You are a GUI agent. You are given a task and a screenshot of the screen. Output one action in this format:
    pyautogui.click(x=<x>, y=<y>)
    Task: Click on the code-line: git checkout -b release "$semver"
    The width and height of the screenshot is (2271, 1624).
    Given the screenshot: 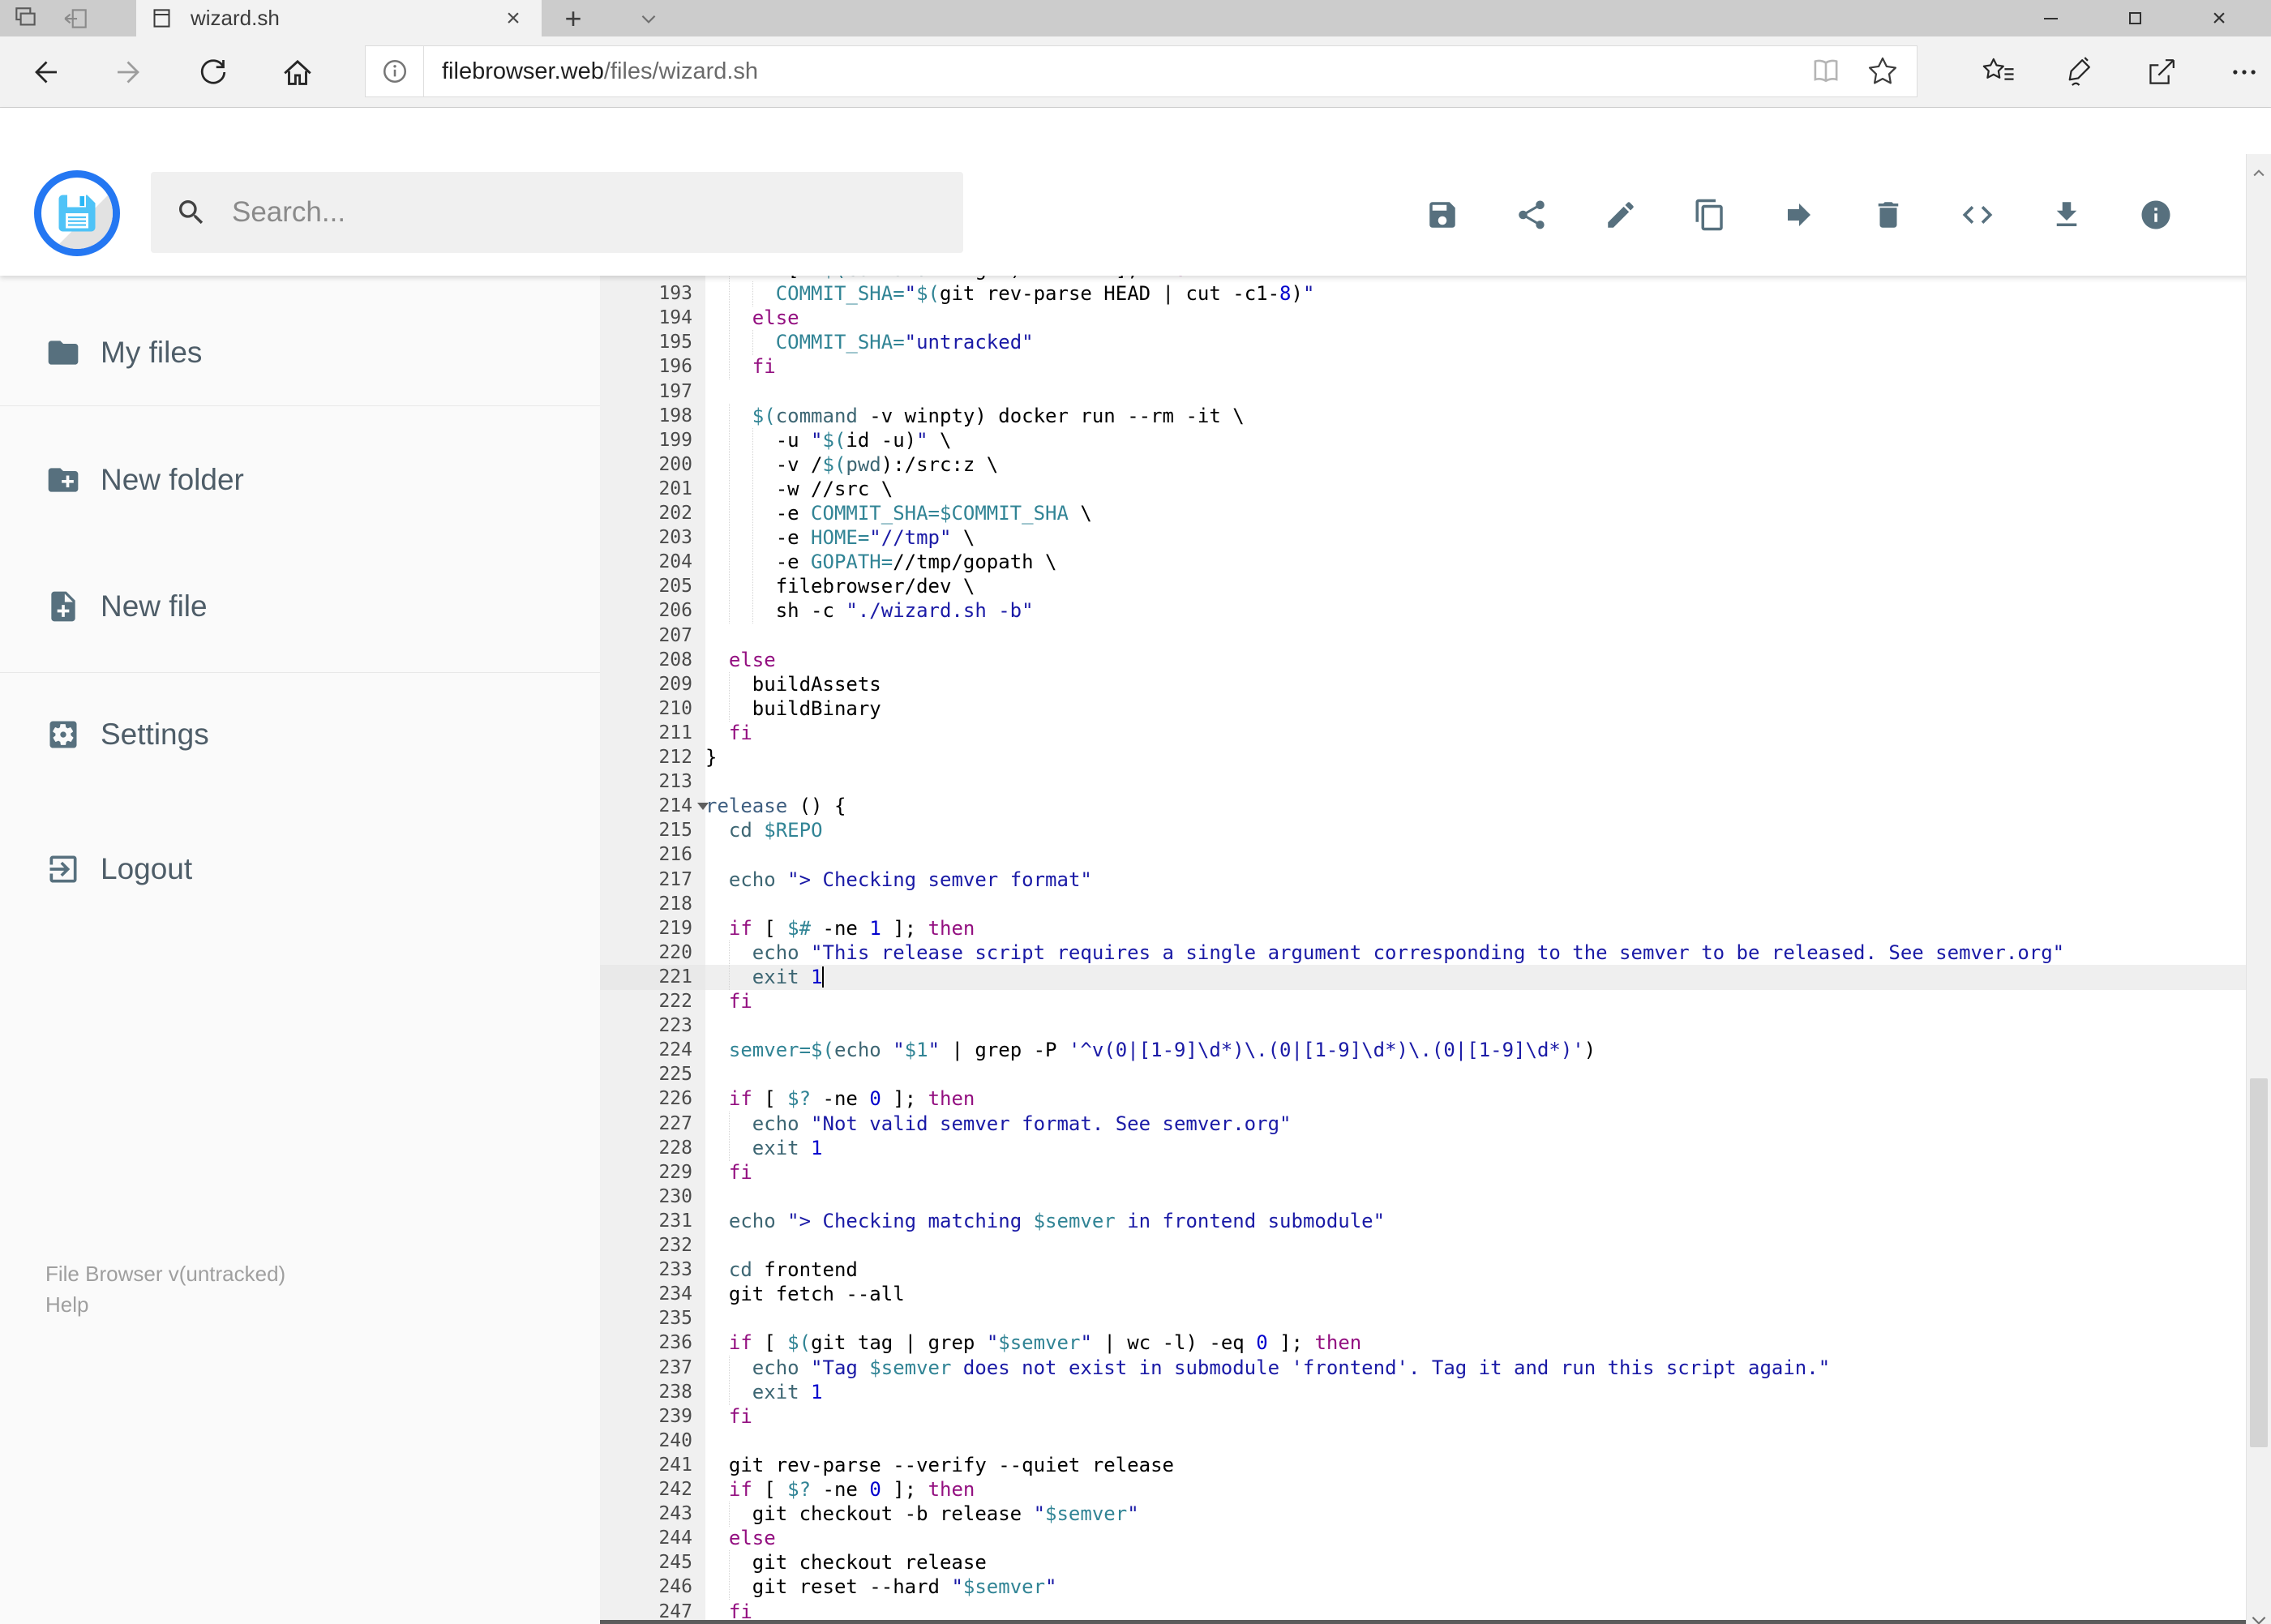 What is the action you would take?
    pyautogui.click(x=1475, y=1515)
    